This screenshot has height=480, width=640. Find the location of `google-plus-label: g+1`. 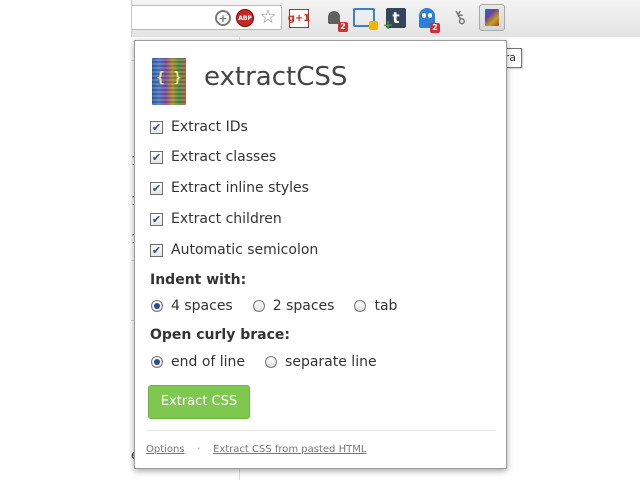

google-plus-label: g+1 is located at coordinates (299, 18).